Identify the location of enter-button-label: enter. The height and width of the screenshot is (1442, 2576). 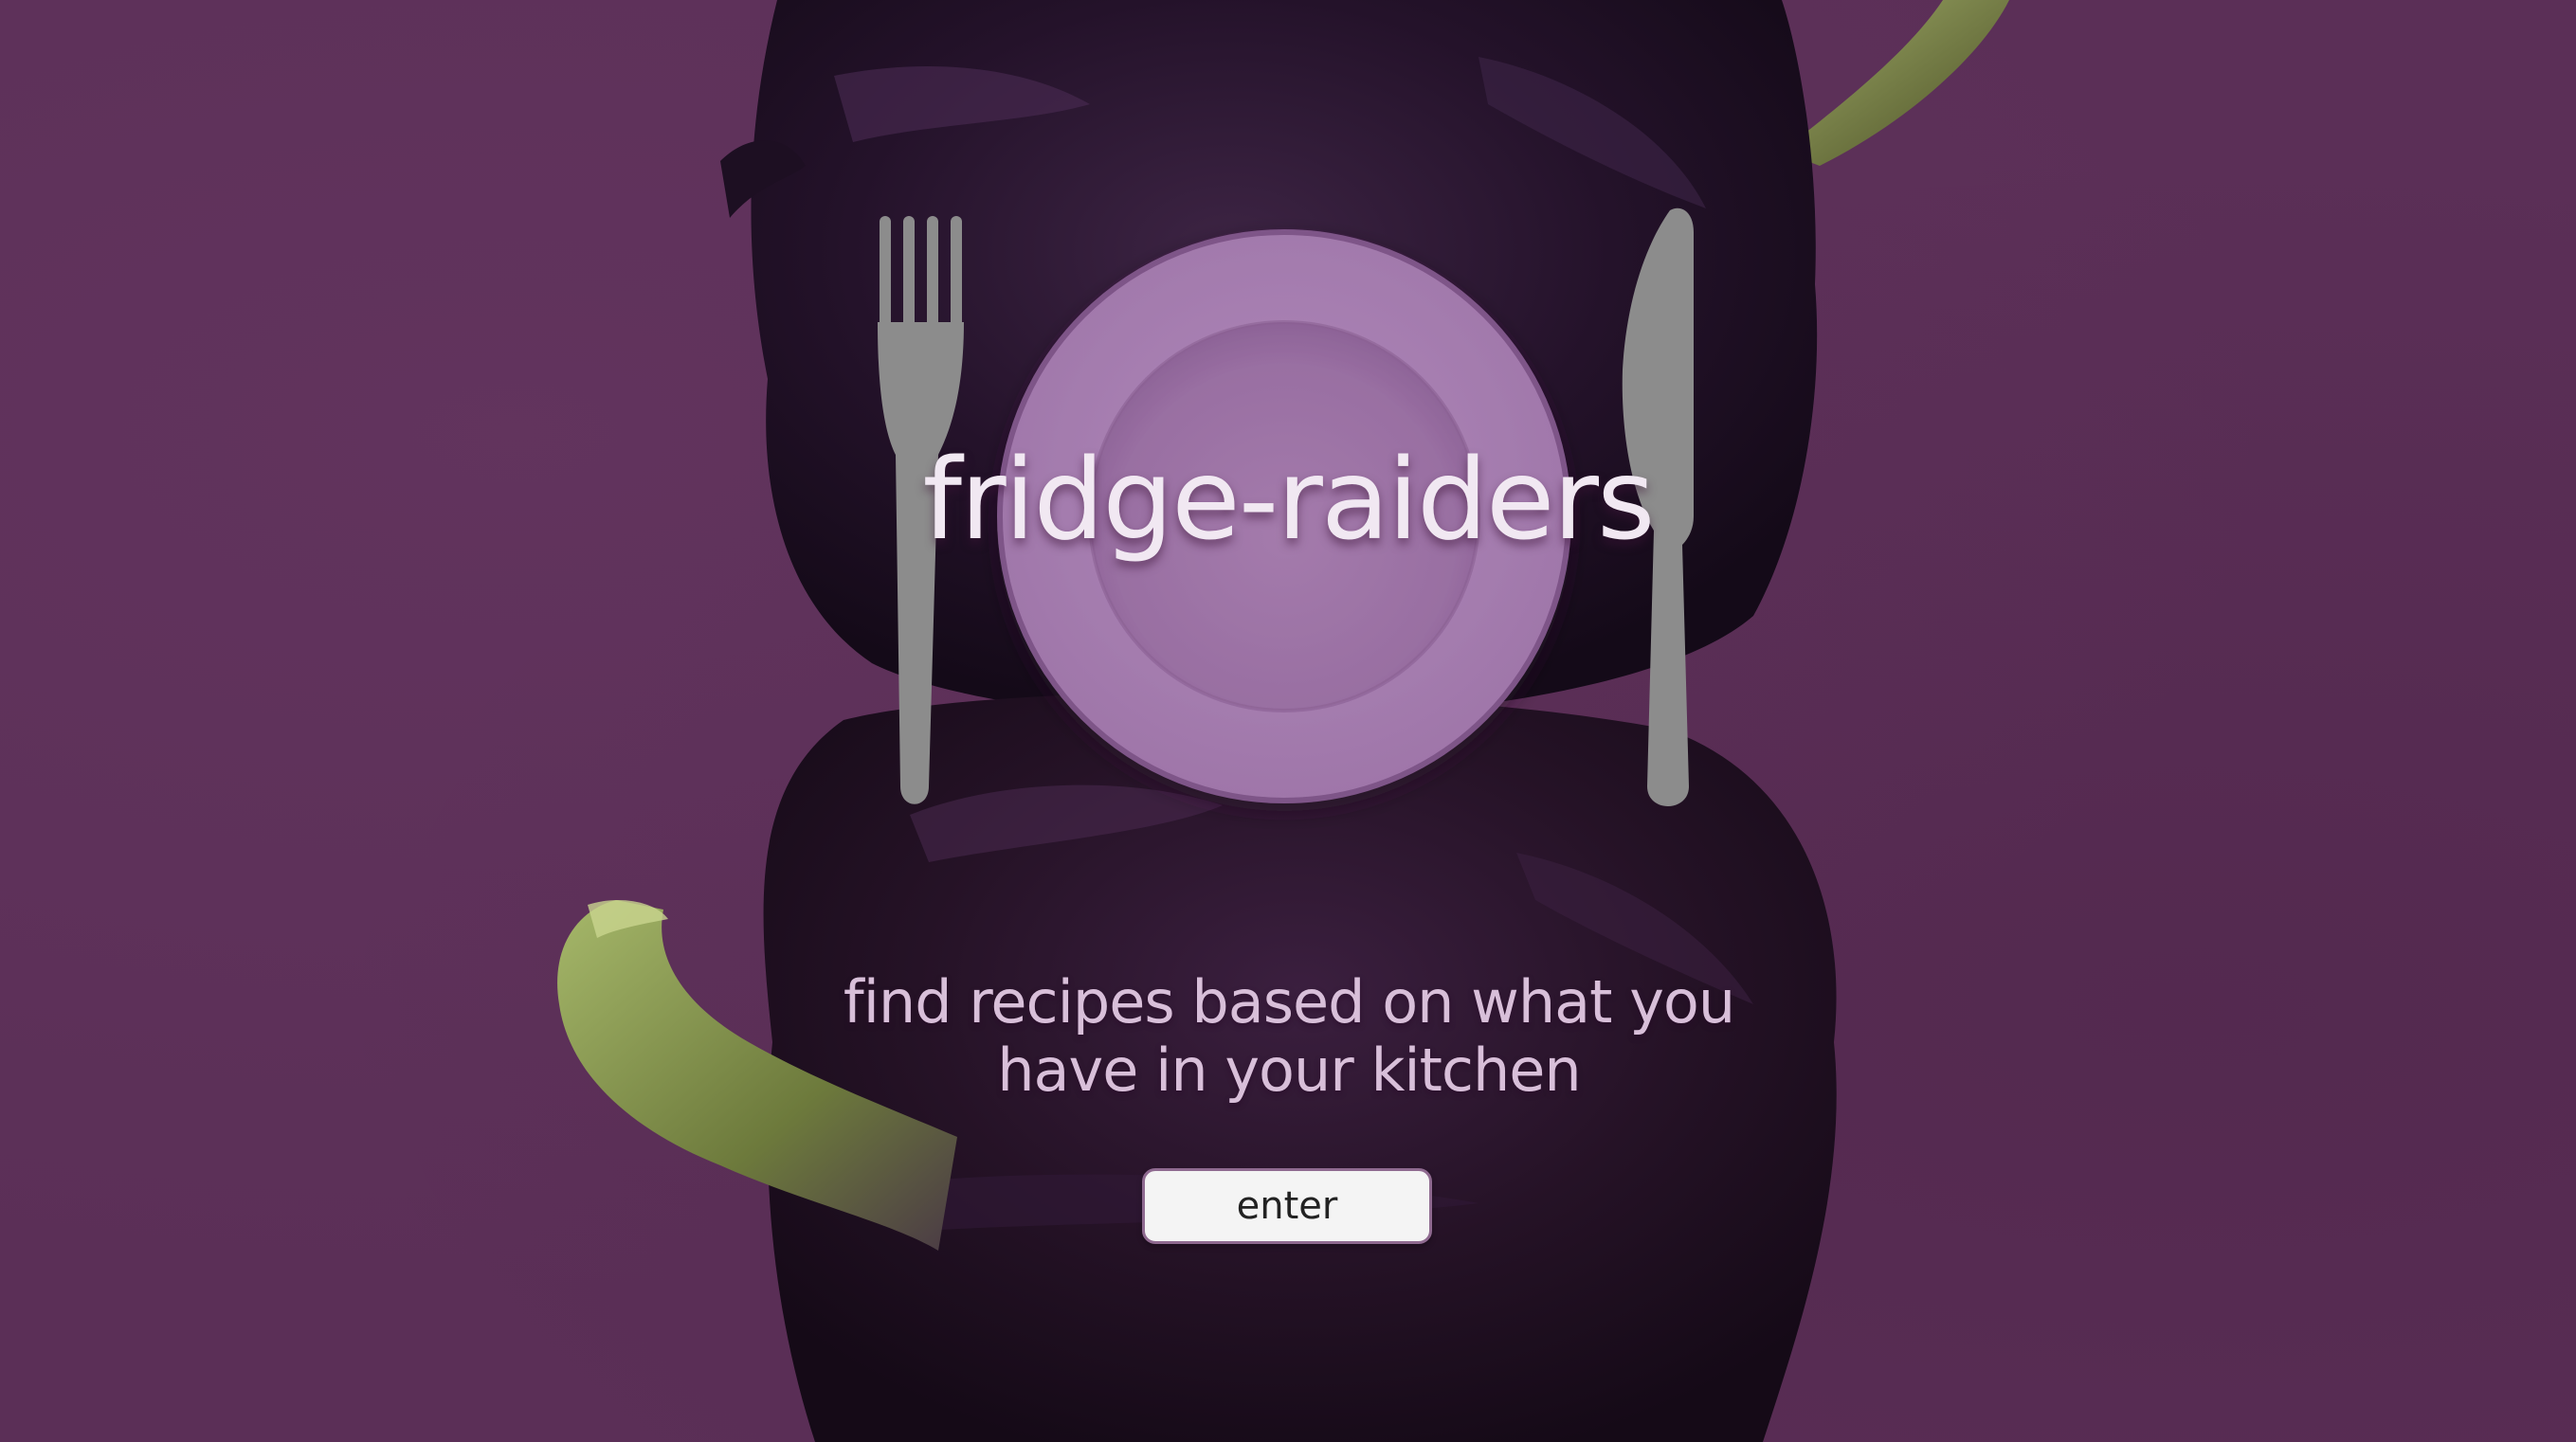
(1287, 1206).